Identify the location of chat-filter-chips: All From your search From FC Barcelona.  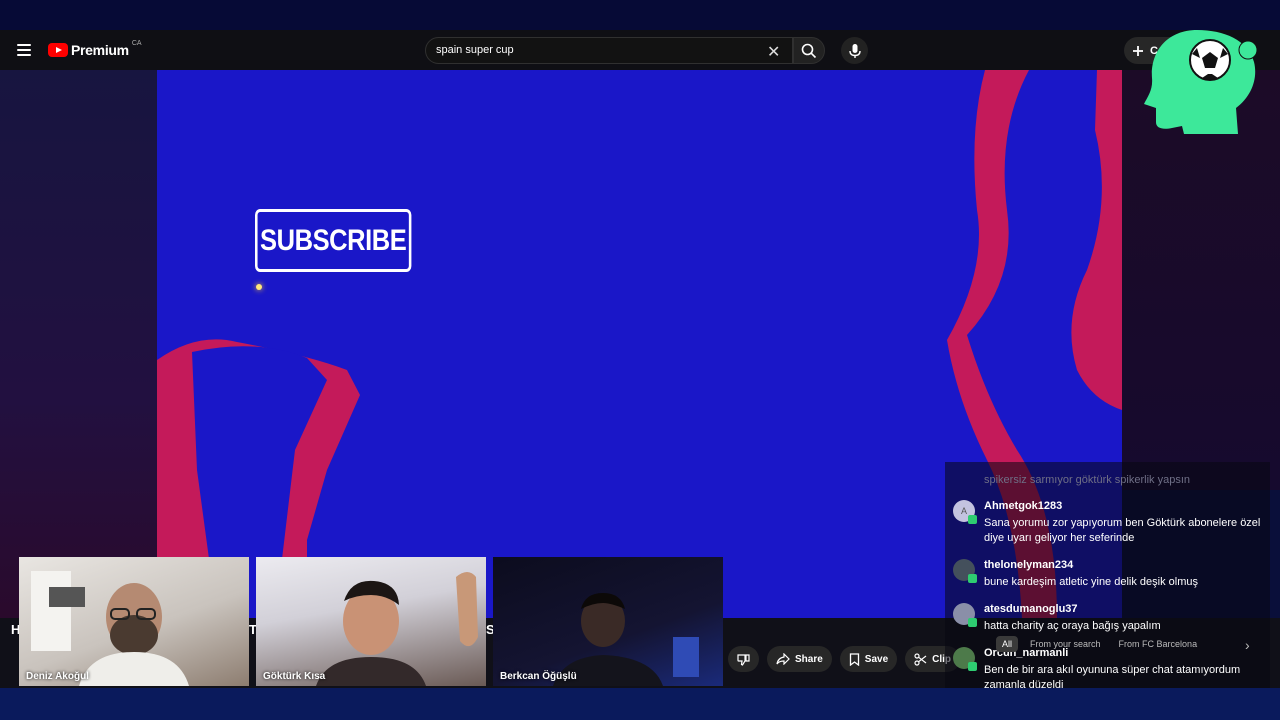
(1099, 644).